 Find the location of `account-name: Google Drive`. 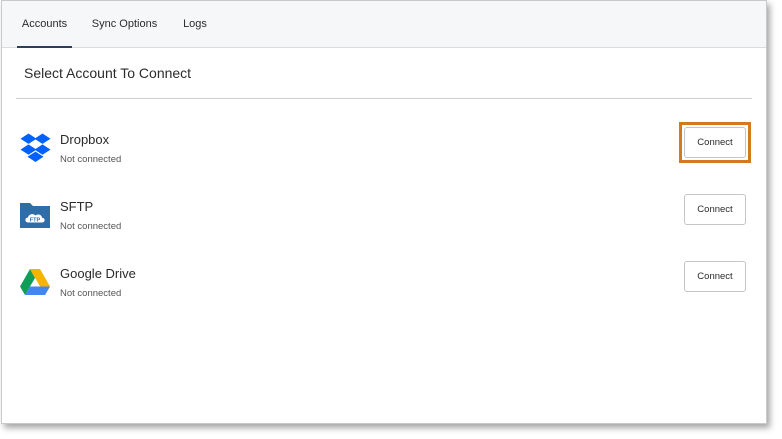

account-name: Google Drive is located at coordinates (98, 273).